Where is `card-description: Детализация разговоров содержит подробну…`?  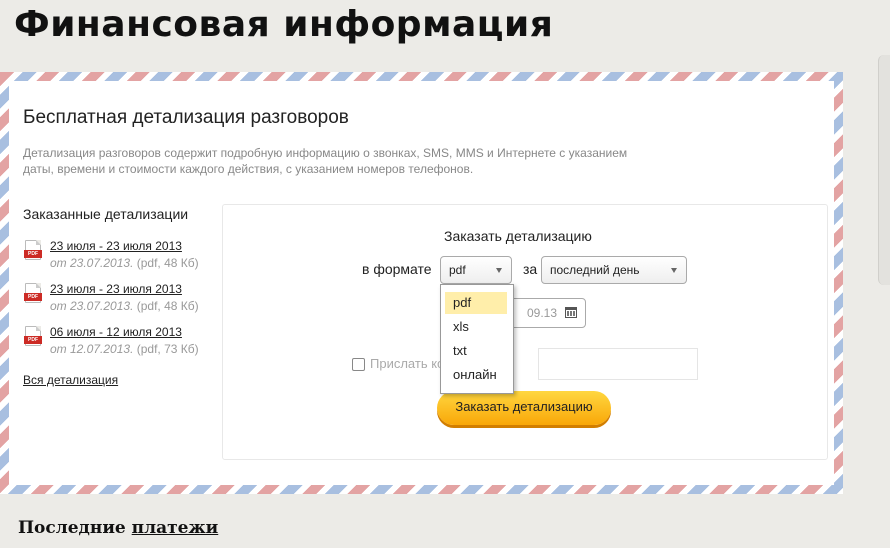 card-description: Детализация разговоров содержит подробну… is located at coordinates (325, 161).